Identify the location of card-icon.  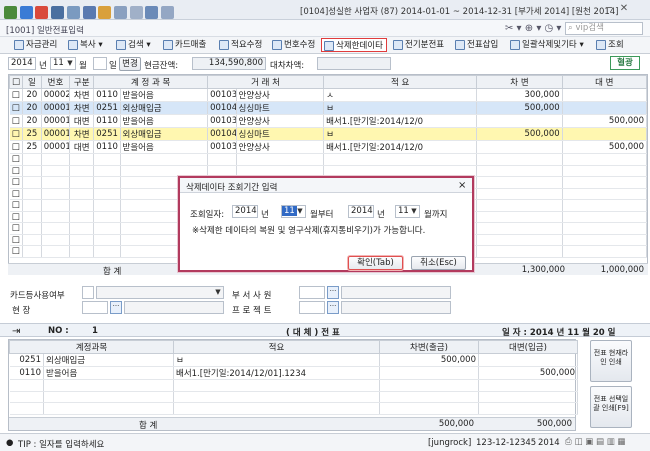
(168, 45).